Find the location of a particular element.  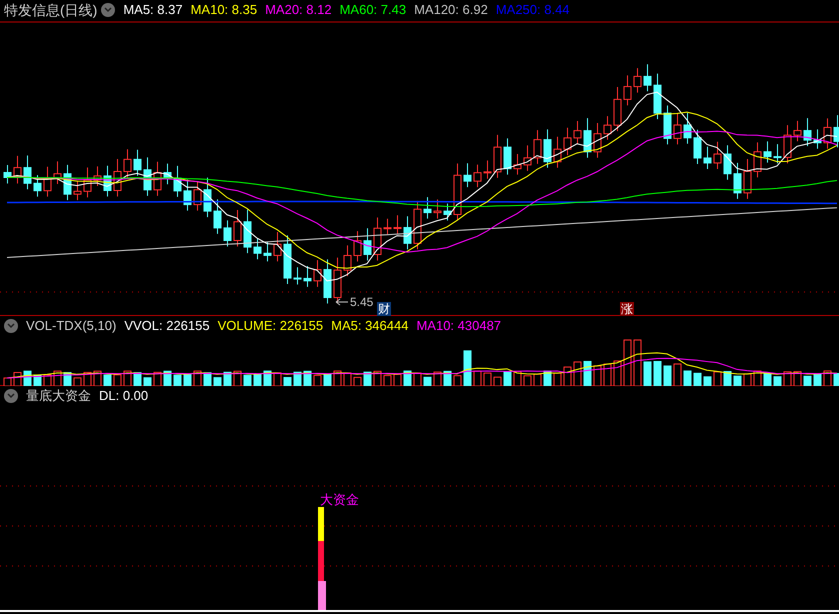

panel-title: VOL-TDX(5,10) is located at coordinates (71, 326).